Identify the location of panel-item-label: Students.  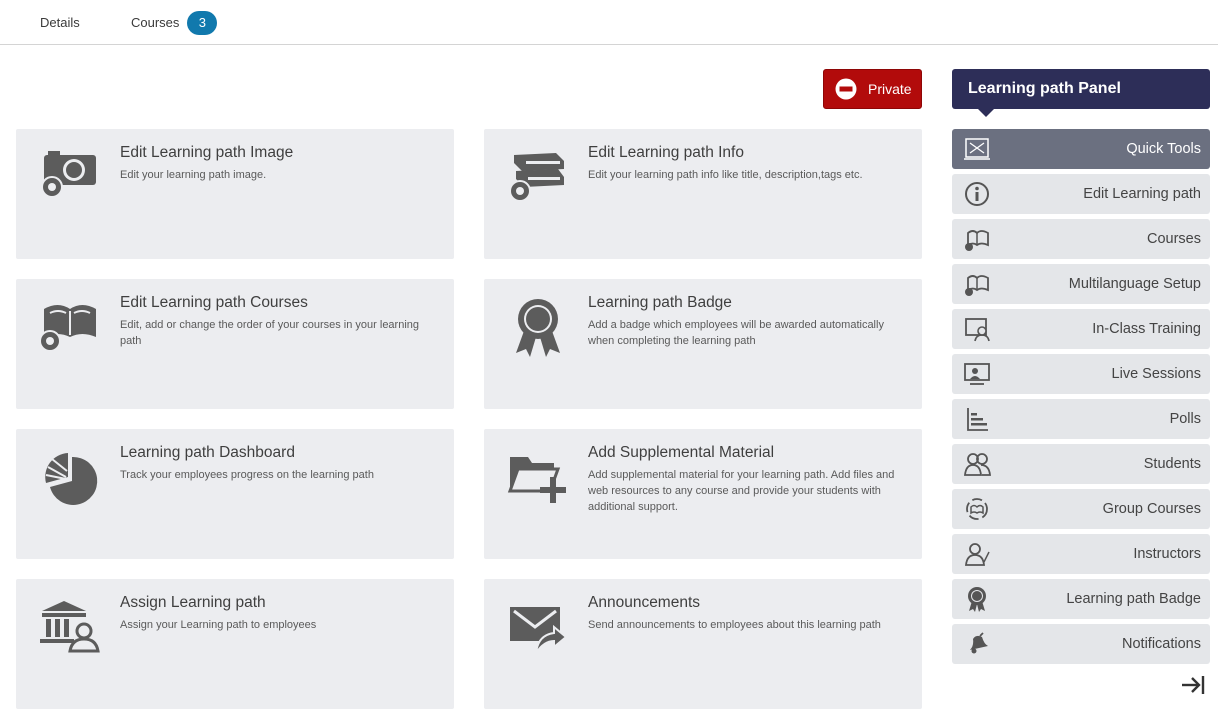
(1172, 464).